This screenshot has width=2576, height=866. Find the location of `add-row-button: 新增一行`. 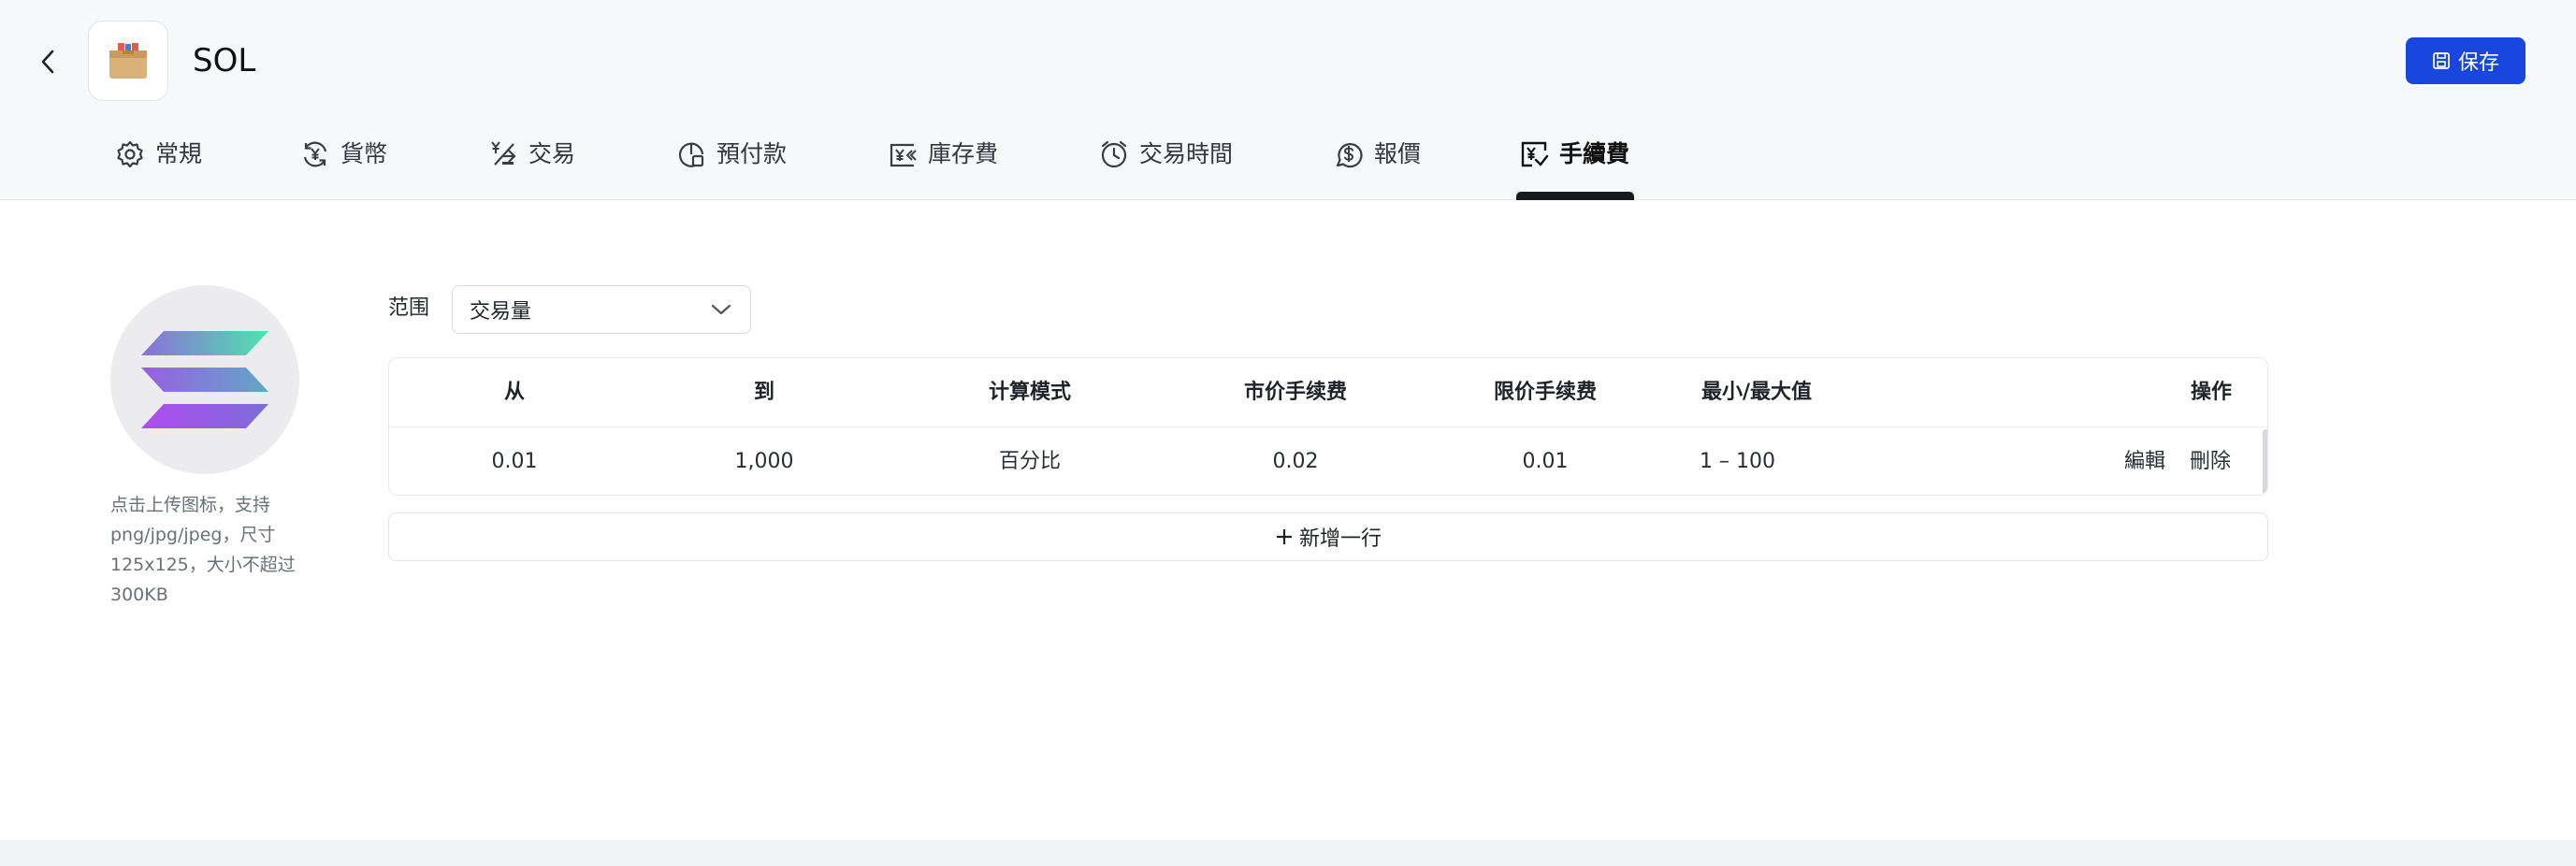

add-row-button: 新增一行 is located at coordinates (1328, 536).